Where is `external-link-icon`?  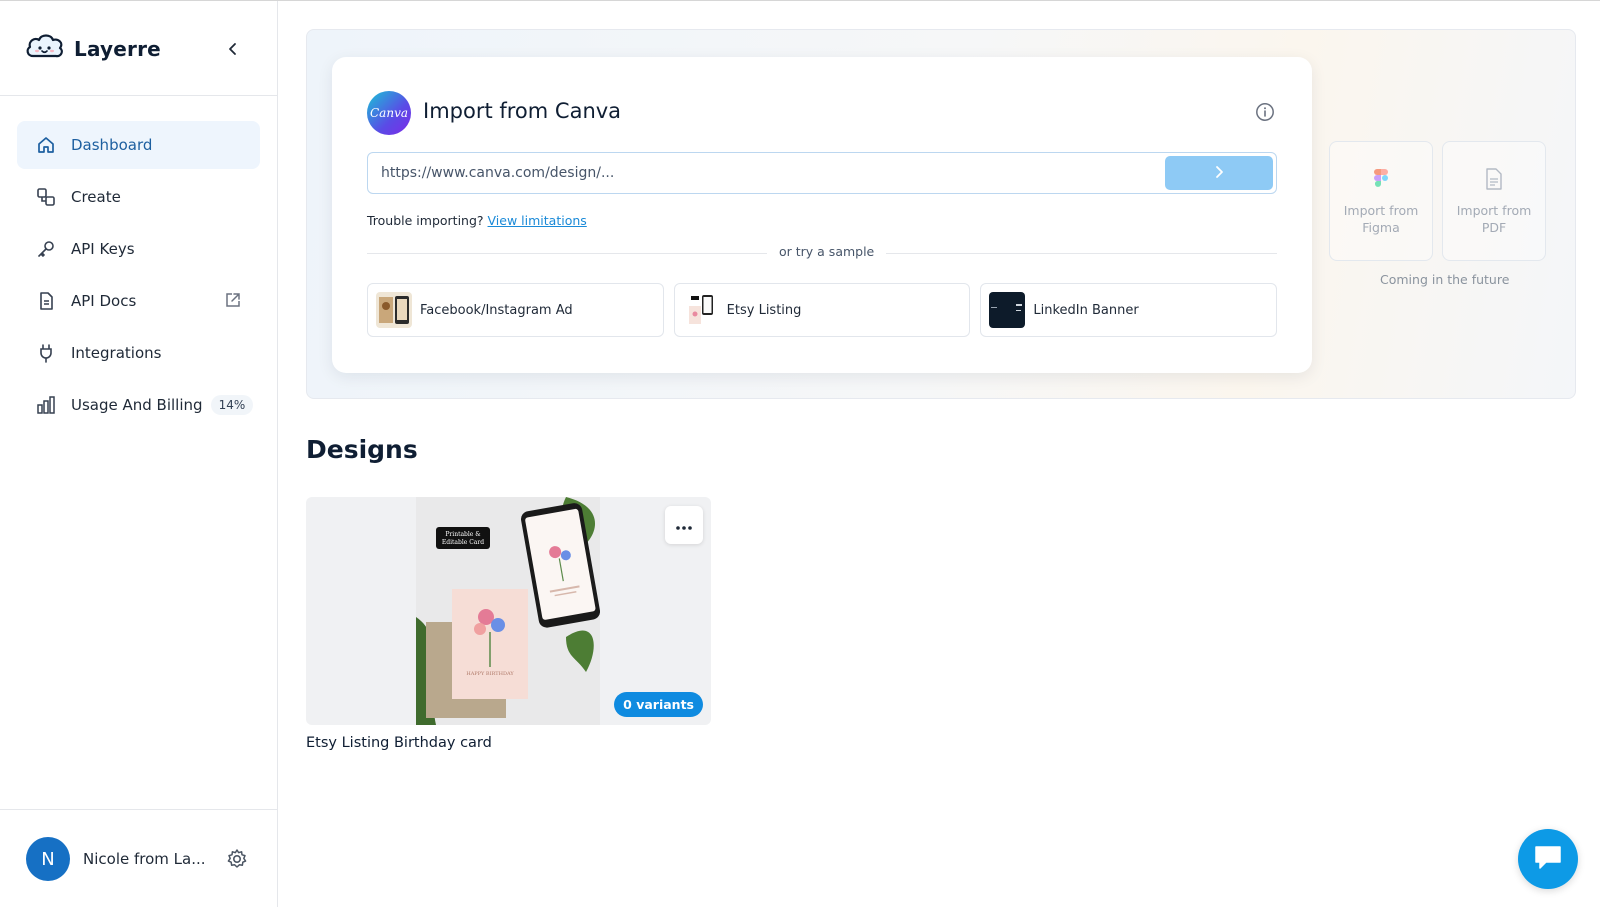
external-link-icon is located at coordinates (233, 302).